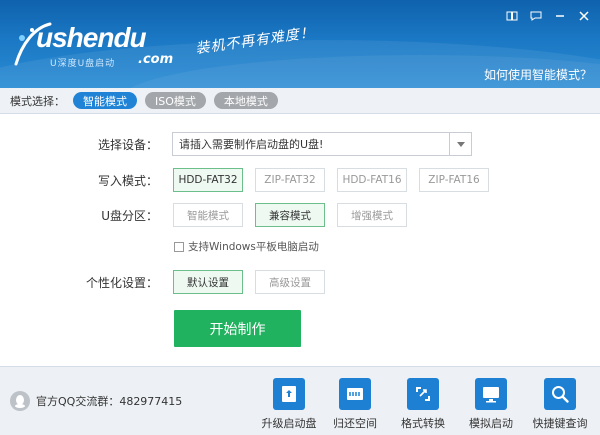 The image size is (600, 435). Describe the element at coordinates (460, 144) in the screenshot. I see `chevron-down-icon` at that location.